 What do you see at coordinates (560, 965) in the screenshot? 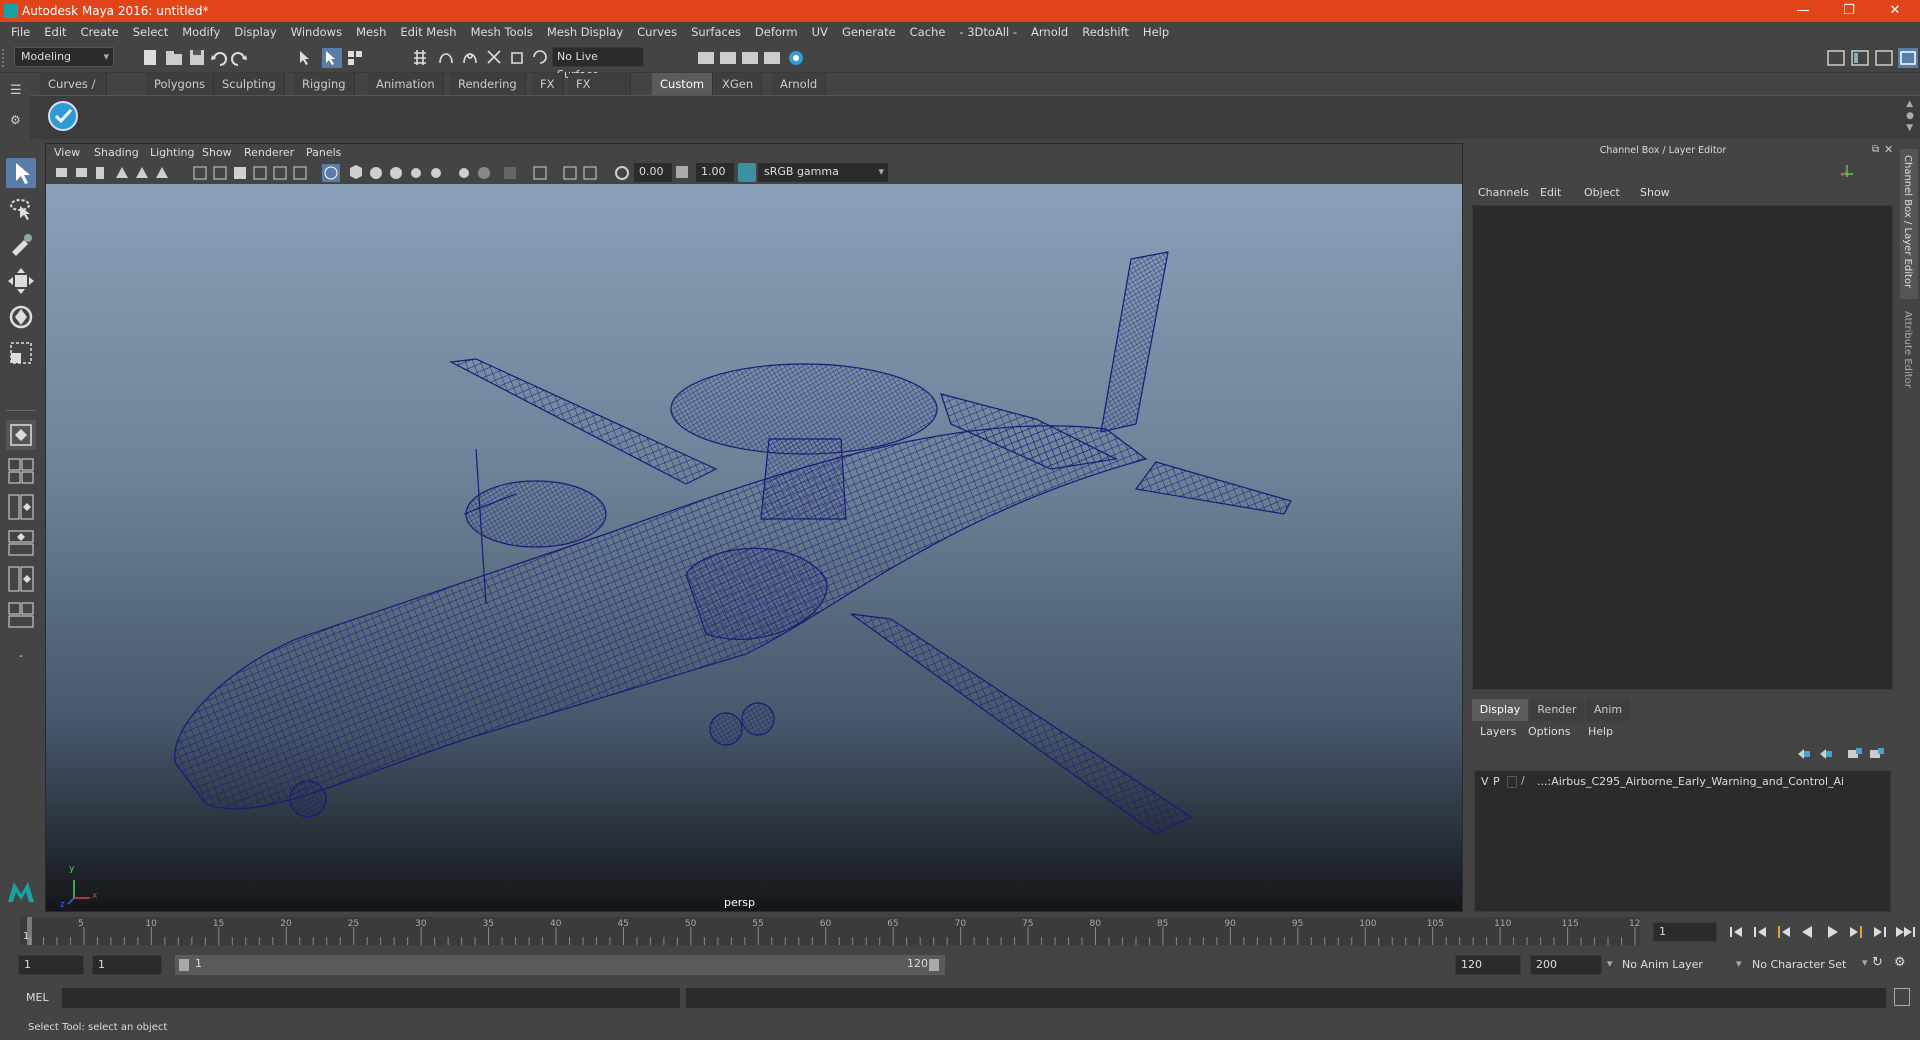
I see `range-slider: 1 120` at bounding box center [560, 965].